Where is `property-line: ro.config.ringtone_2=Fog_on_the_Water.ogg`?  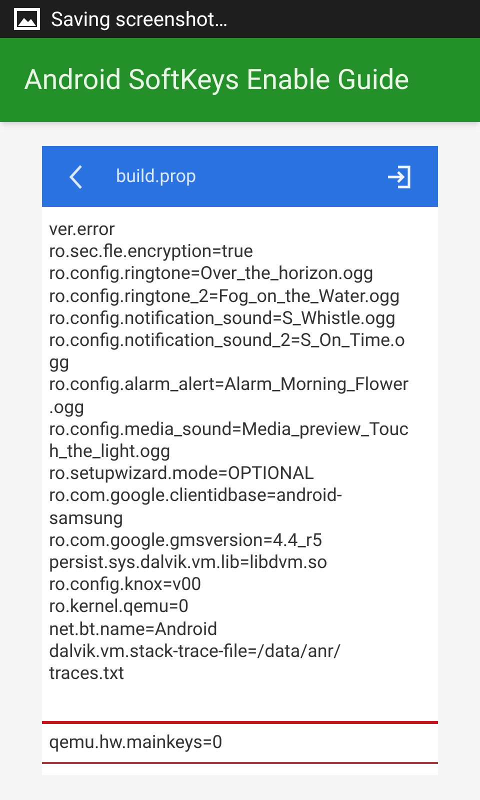 property-line: ro.config.ringtone_2=Fog_on_the_Water.ogg is located at coordinates (225, 297).